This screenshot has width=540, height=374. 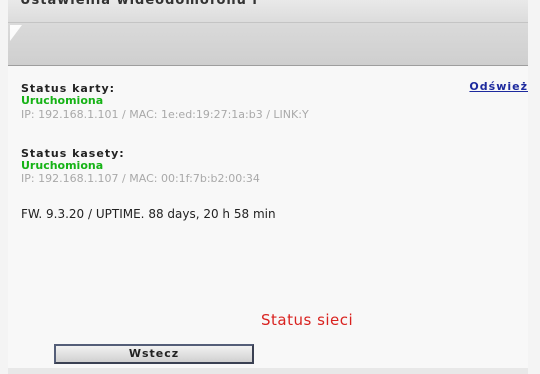 I want to click on page-title: Ustawienia wideodomofonu i, so click(x=139, y=4).